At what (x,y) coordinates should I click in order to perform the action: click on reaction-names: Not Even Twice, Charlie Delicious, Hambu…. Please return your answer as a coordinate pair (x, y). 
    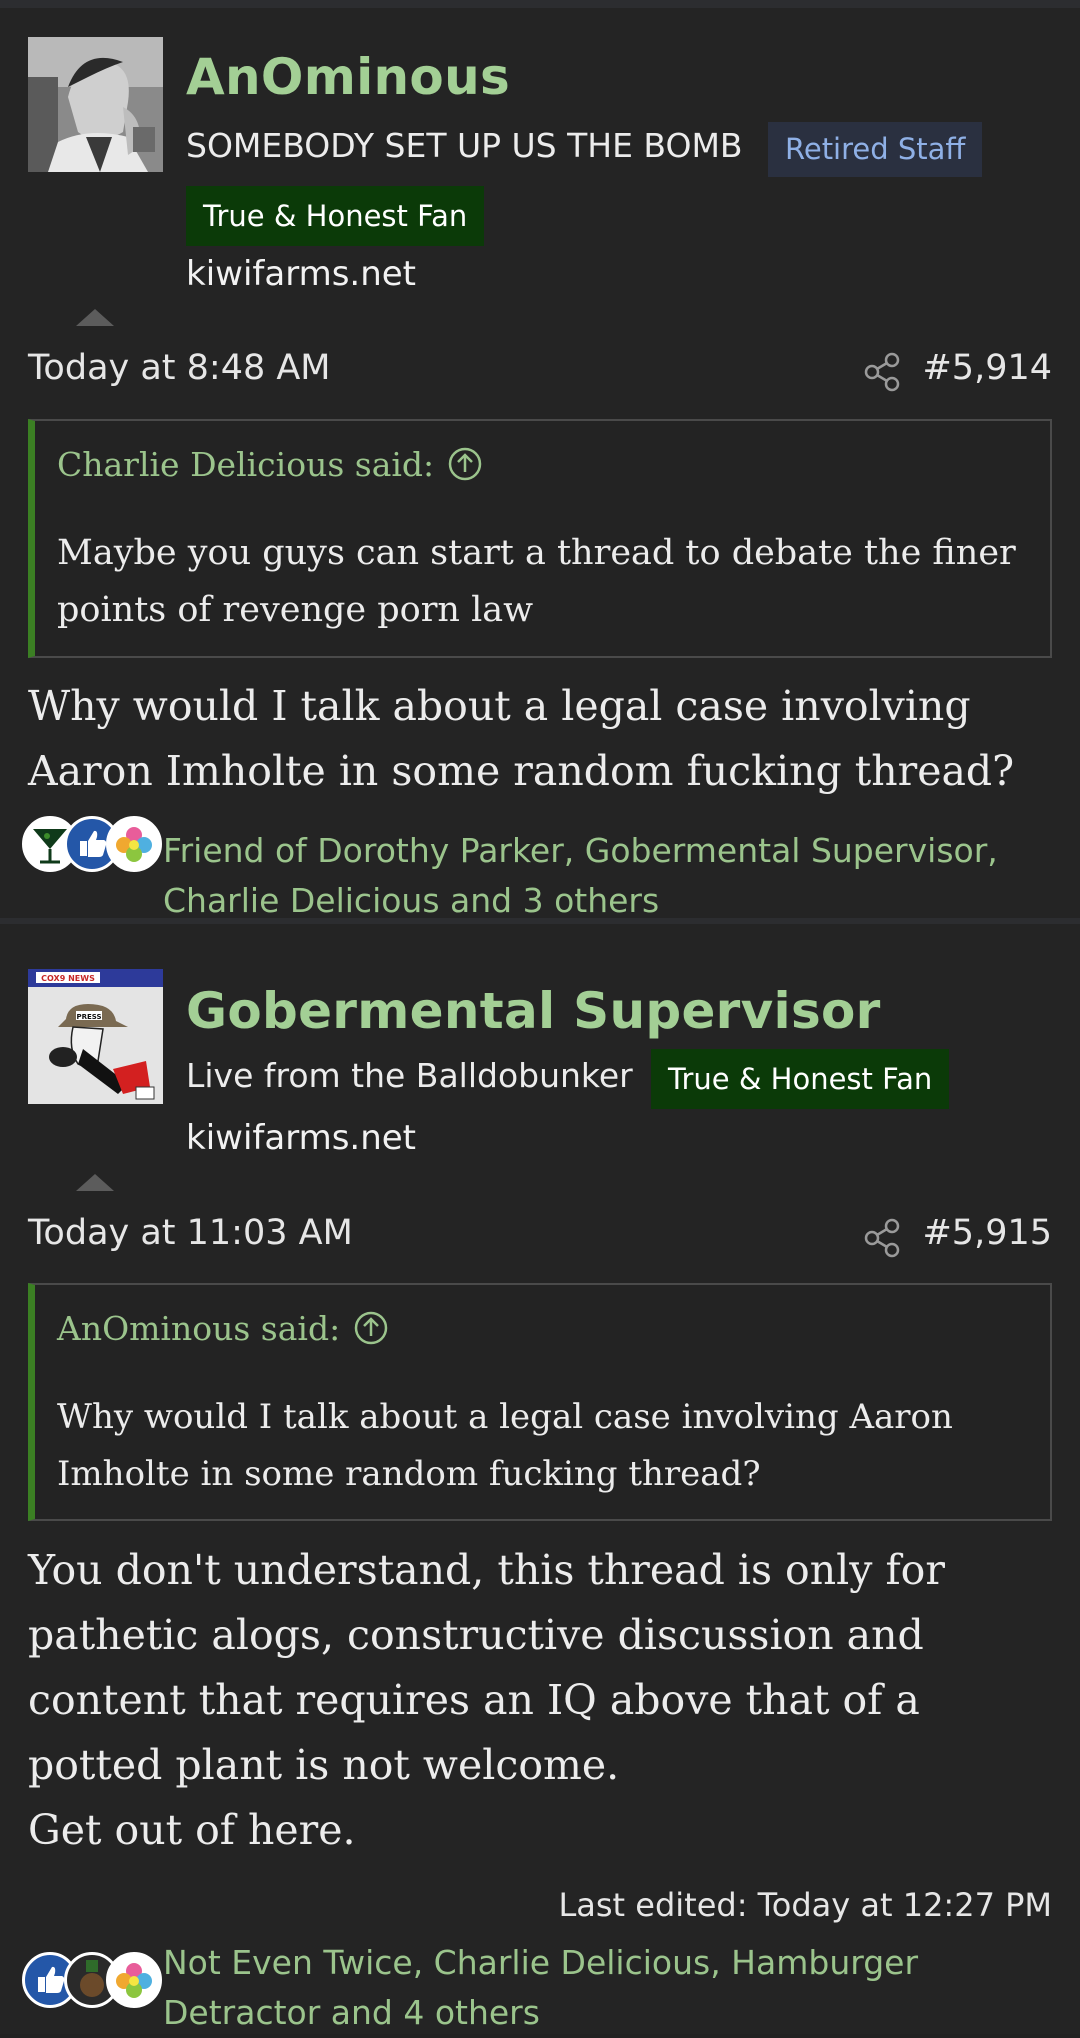
    Looking at the image, I should click on (613, 1988).